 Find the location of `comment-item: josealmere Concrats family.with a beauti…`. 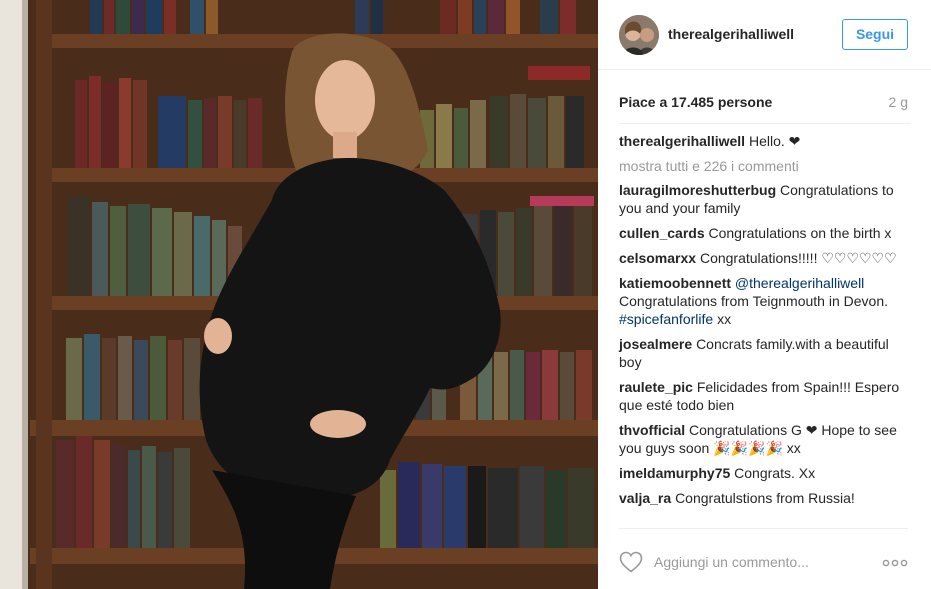

comment-item: josealmere Concrats family.with a beauti… is located at coordinates (765, 353).